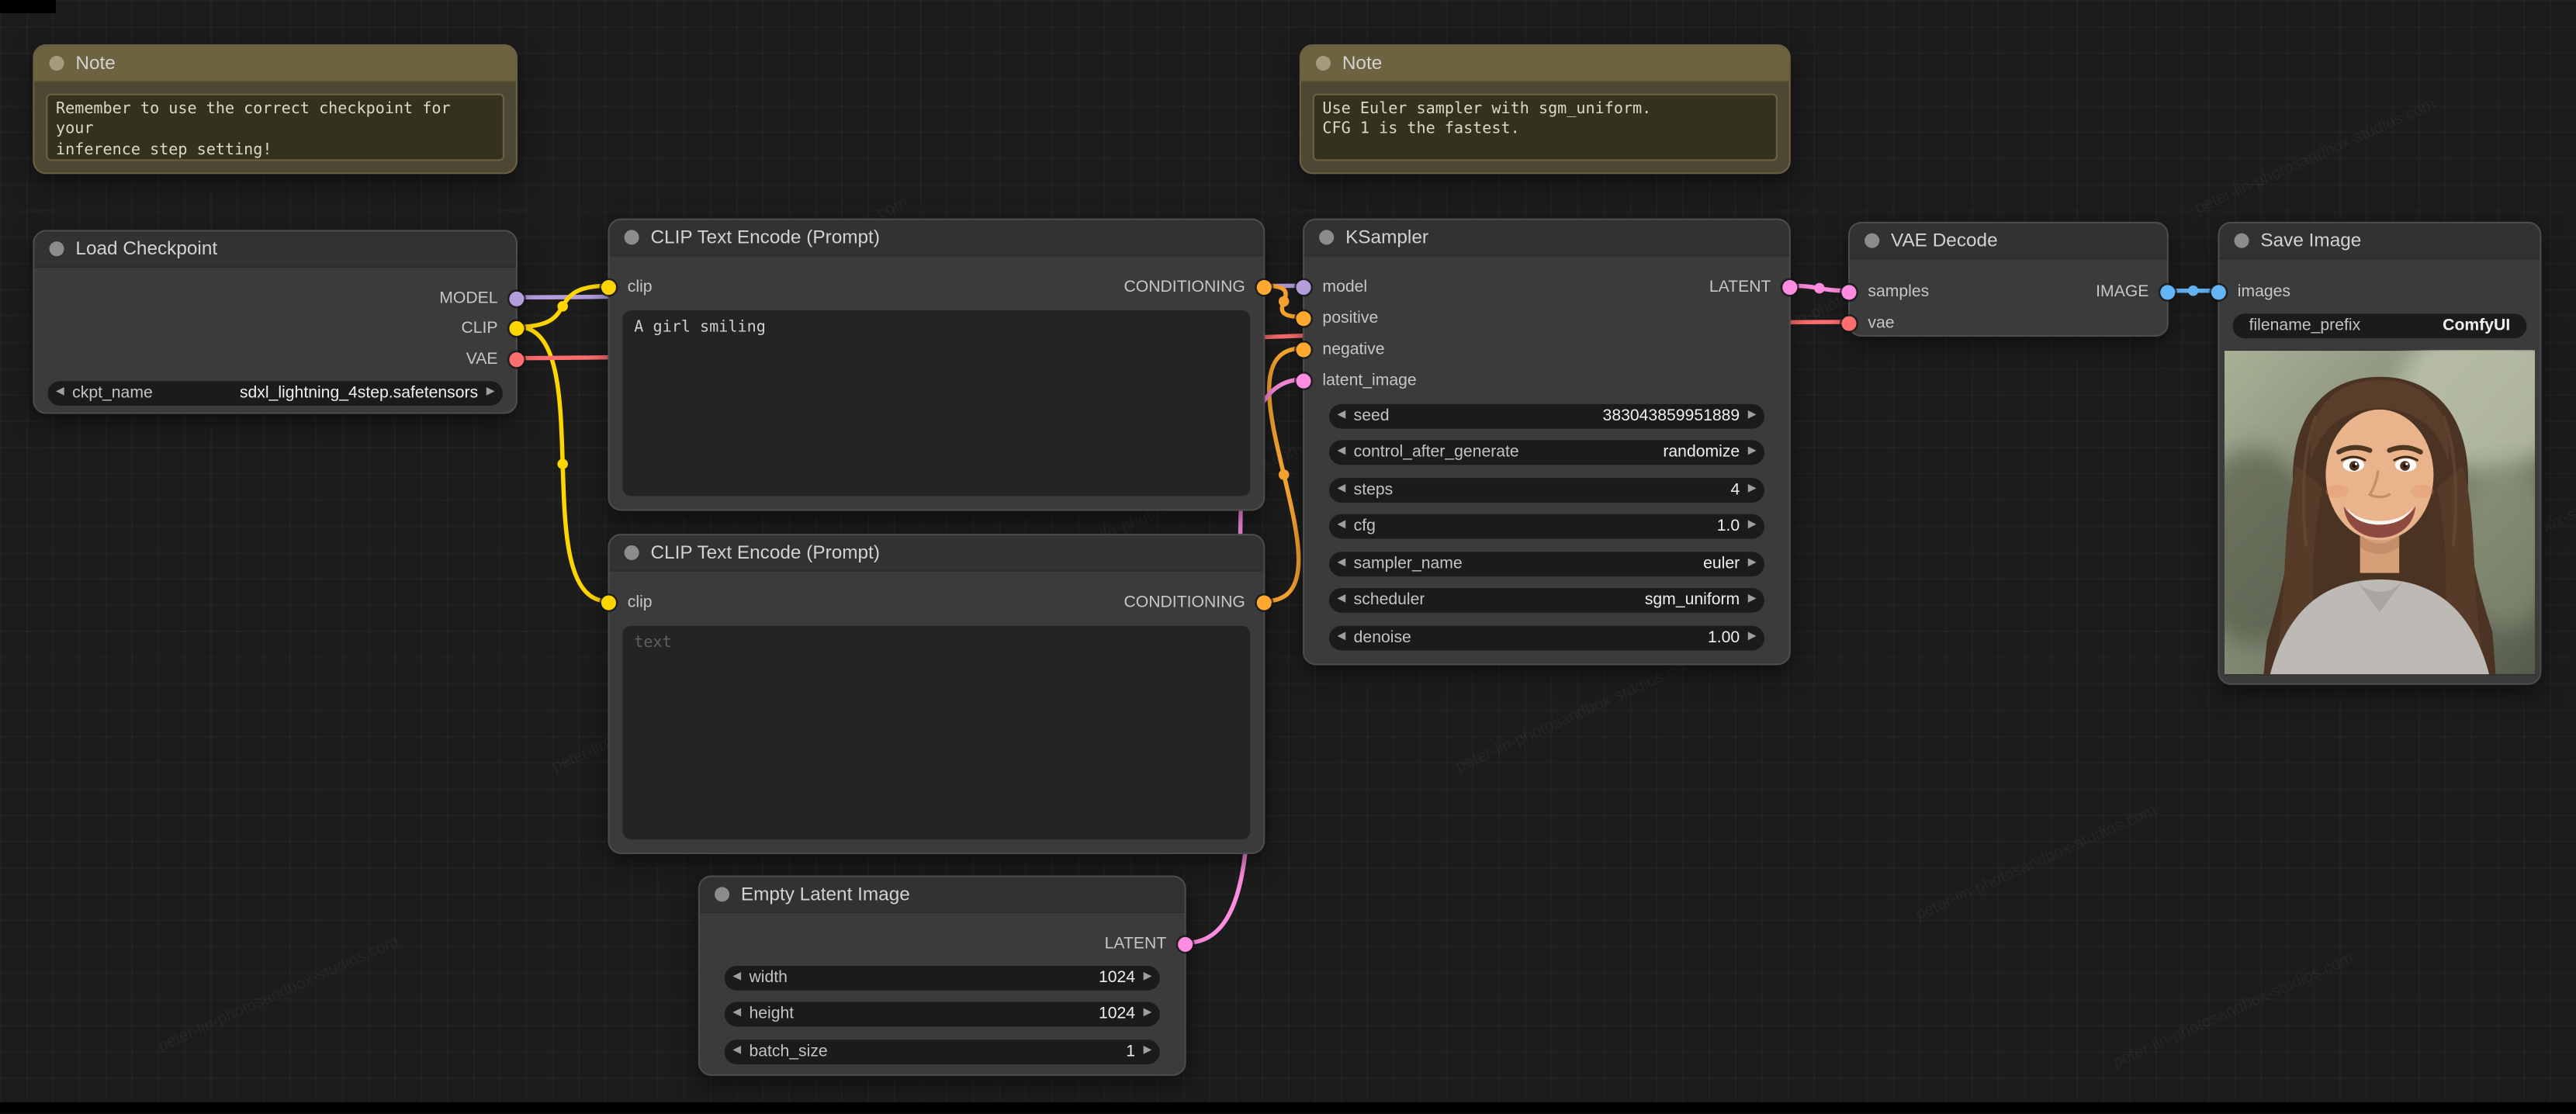  I want to click on control-after-generate-widget: ◀ control_after_generate randomize ▶, so click(1546, 453).